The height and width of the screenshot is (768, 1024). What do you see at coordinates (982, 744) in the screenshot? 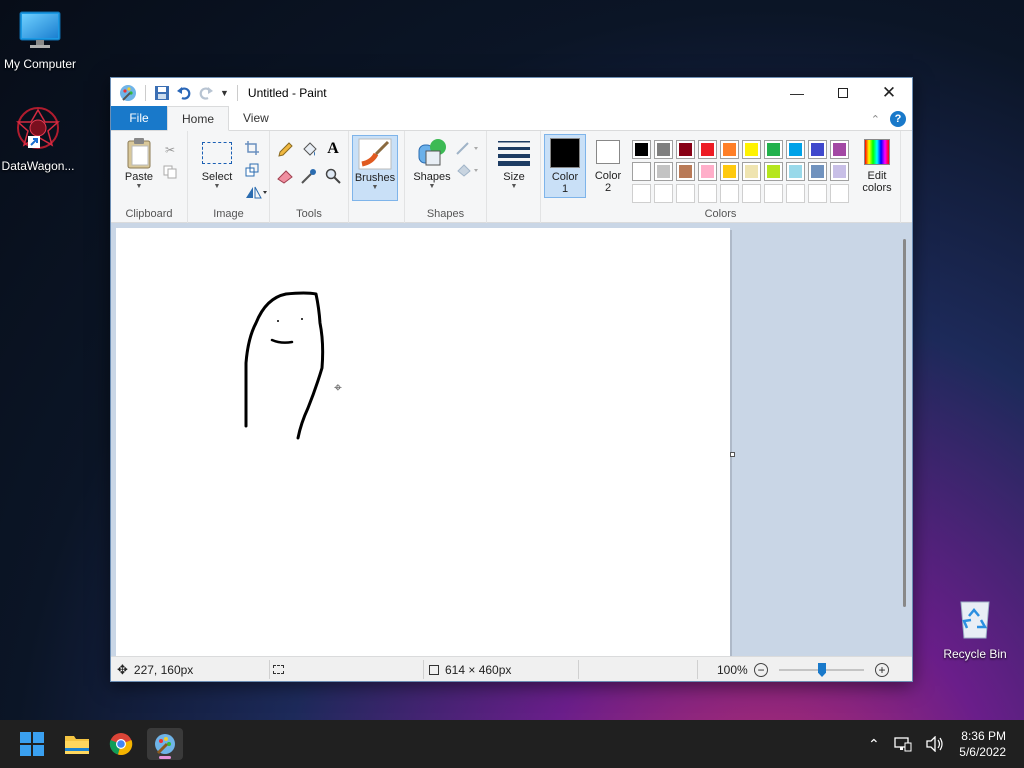
I see `clock: 8:36 PM 5/6/2022` at bounding box center [982, 744].